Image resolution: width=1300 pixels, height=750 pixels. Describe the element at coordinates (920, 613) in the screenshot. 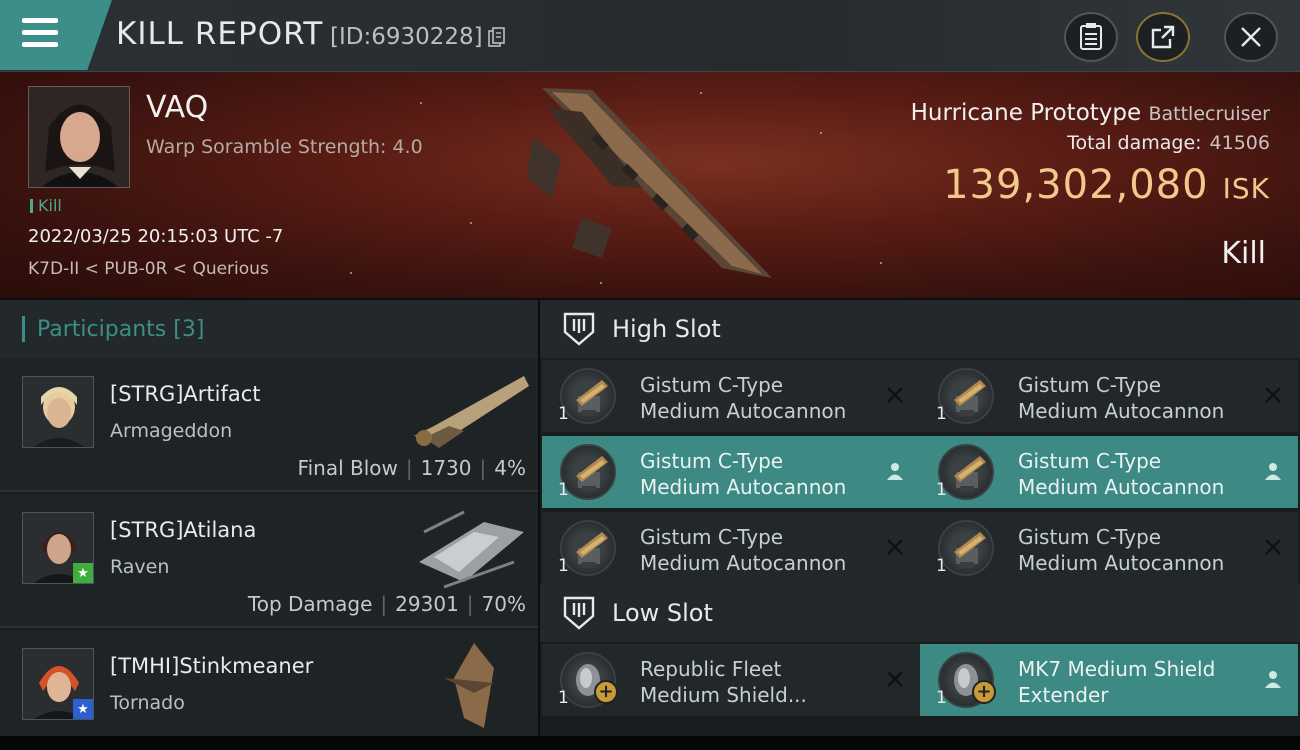

I see `low-slot-header: Low Slot` at that location.